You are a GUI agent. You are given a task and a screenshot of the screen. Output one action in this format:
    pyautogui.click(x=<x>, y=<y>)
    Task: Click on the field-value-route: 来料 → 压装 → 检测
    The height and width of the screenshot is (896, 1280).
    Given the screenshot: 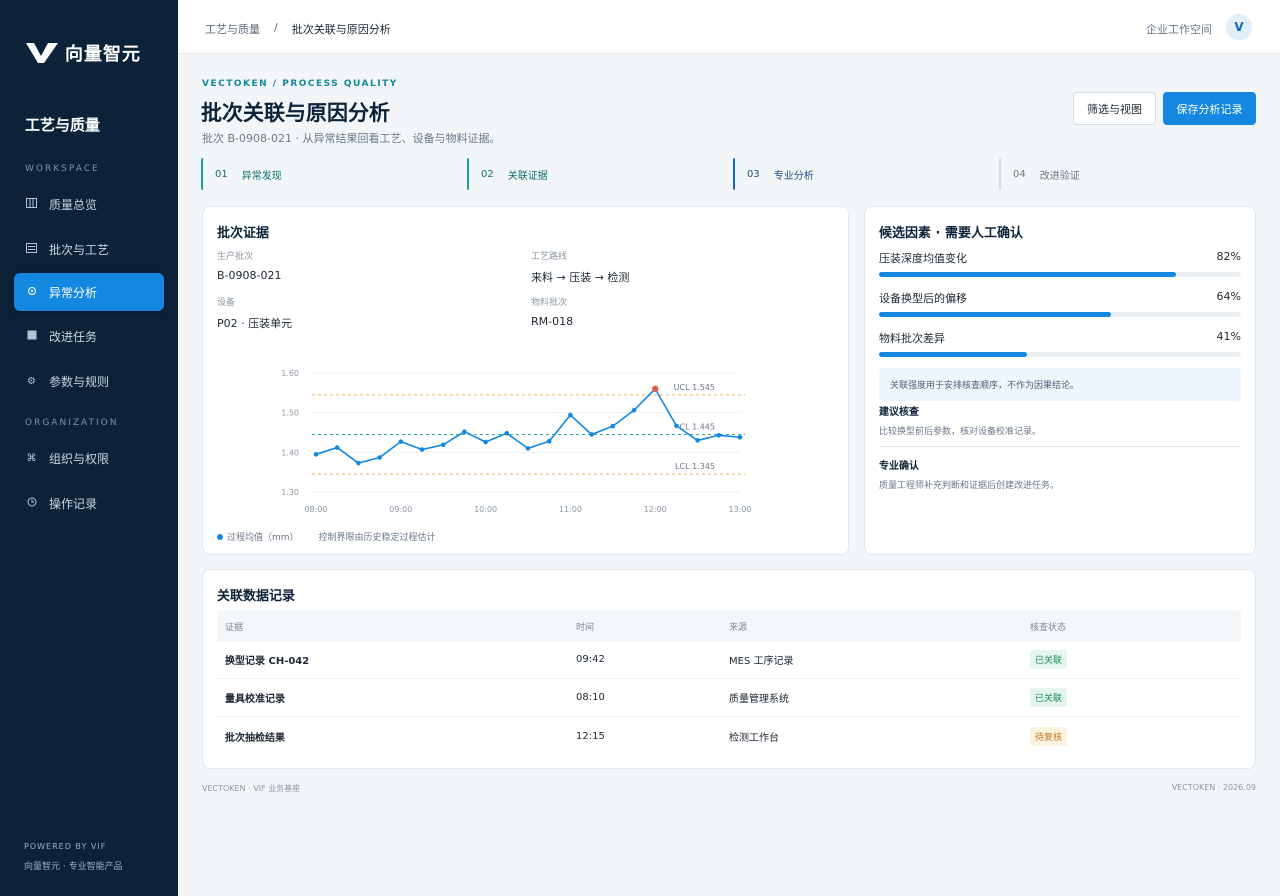 What is the action you would take?
    pyautogui.click(x=580, y=277)
    